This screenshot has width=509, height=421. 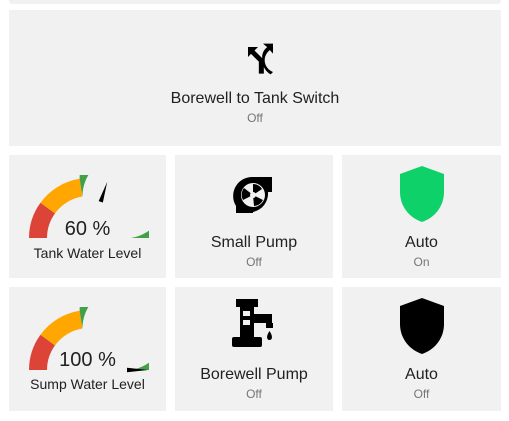 I want to click on water-pump-tap-icon, so click(x=252, y=323).